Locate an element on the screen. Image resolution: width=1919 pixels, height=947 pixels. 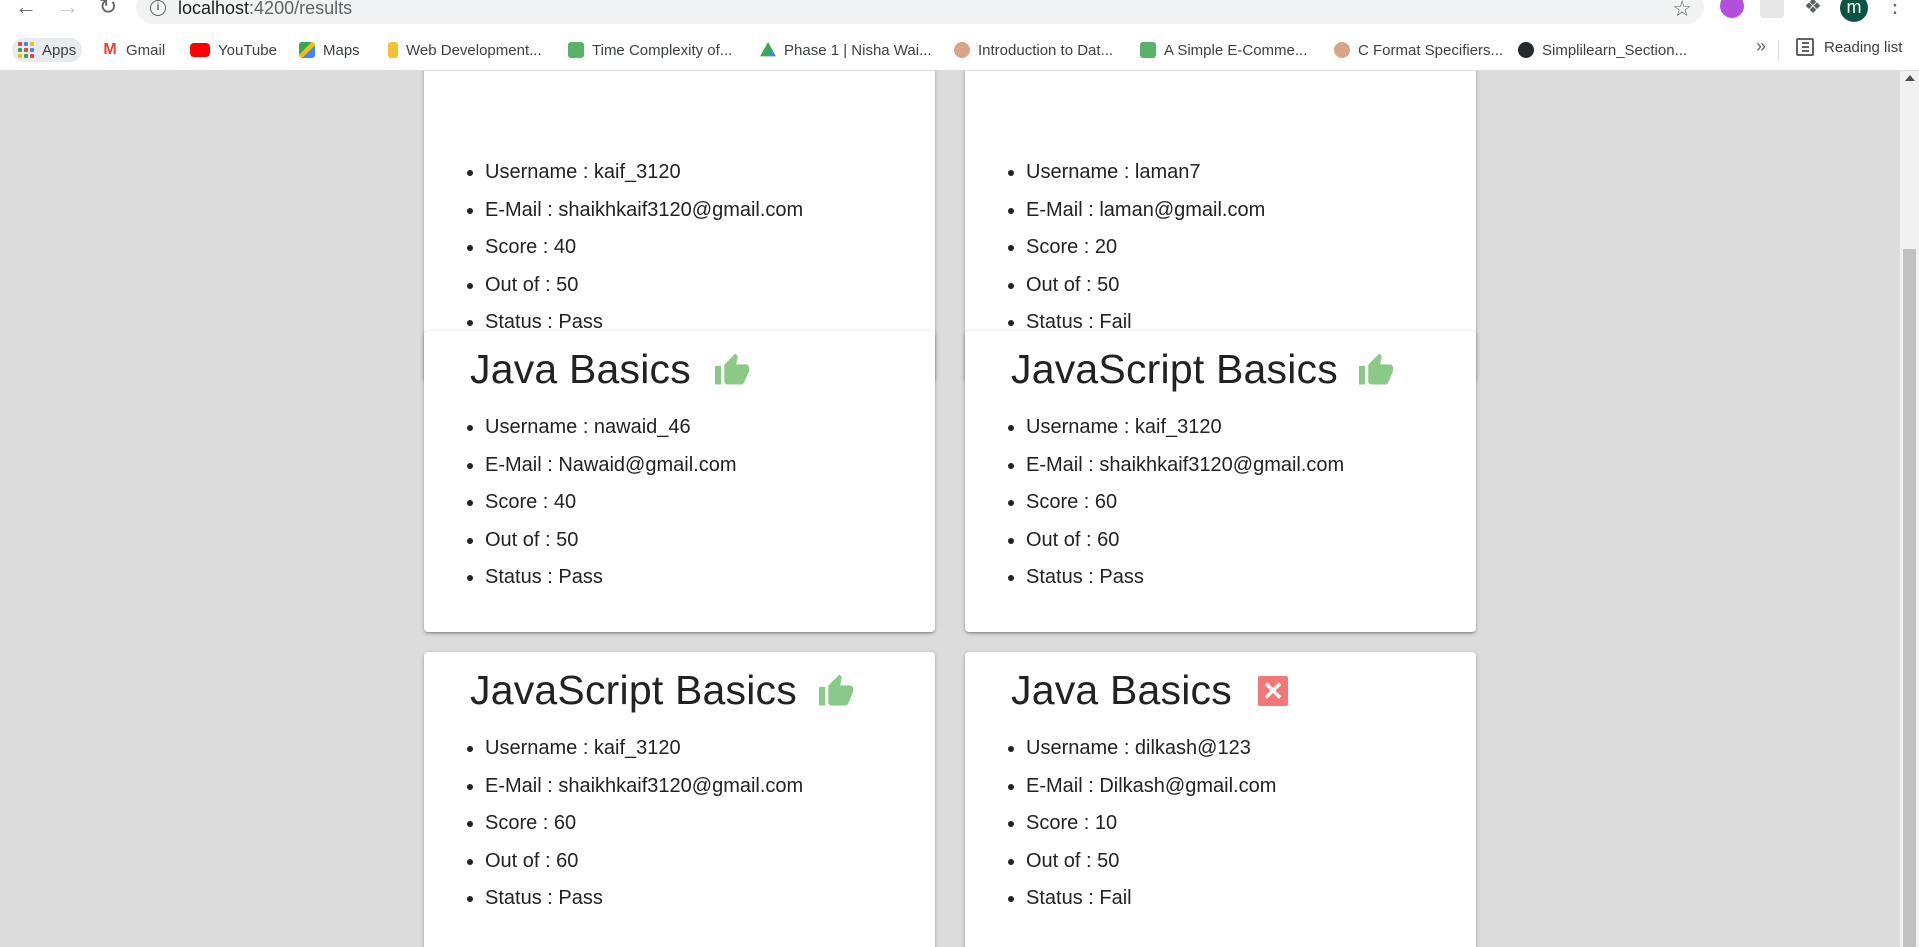
url-host: localhost is located at coordinates (214, 9).